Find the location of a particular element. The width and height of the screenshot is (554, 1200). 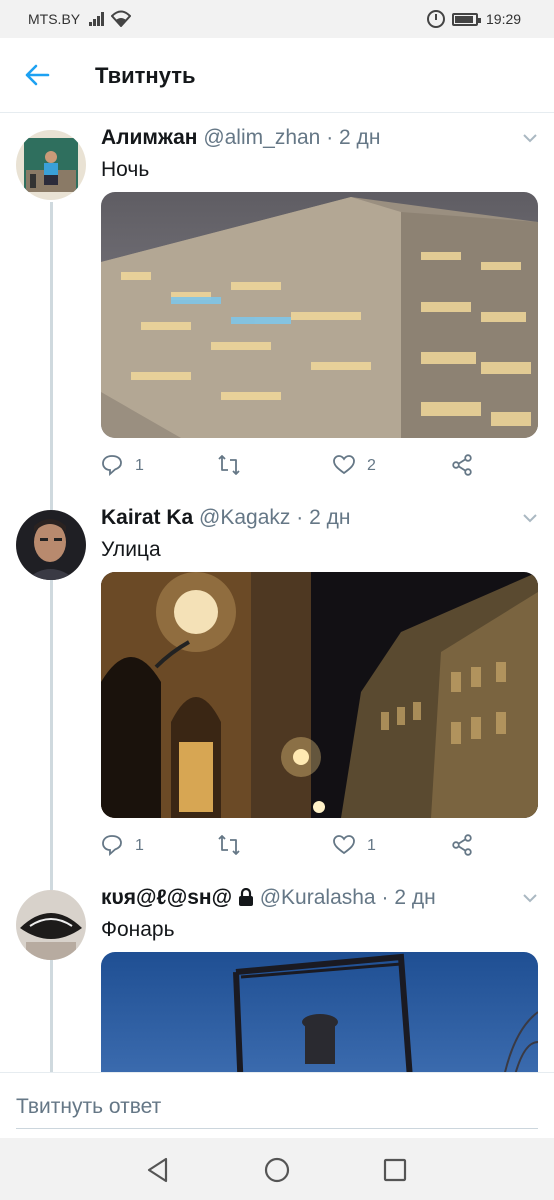

street-lamp-image is located at coordinates (319, 1012).